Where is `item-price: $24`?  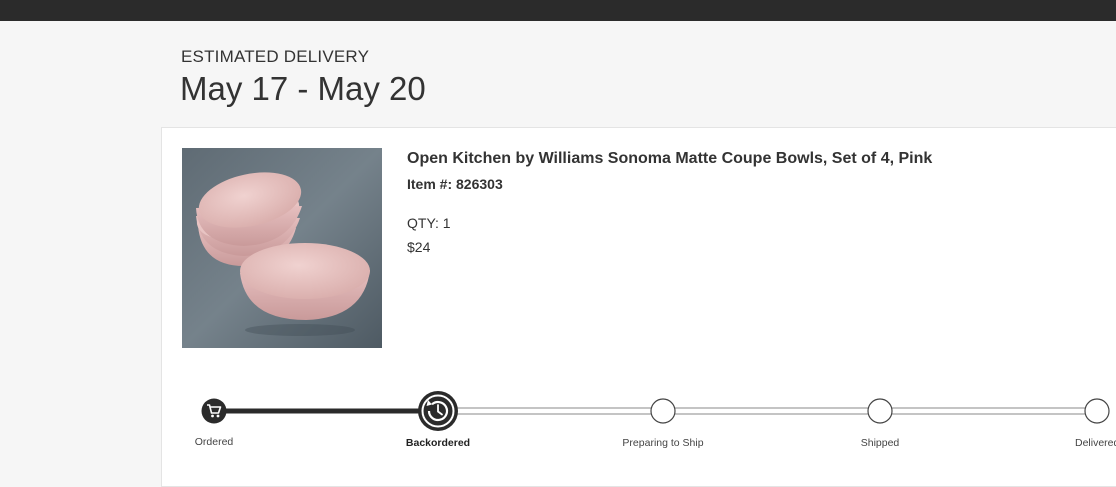
item-price: $24 is located at coordinates (419, 247).